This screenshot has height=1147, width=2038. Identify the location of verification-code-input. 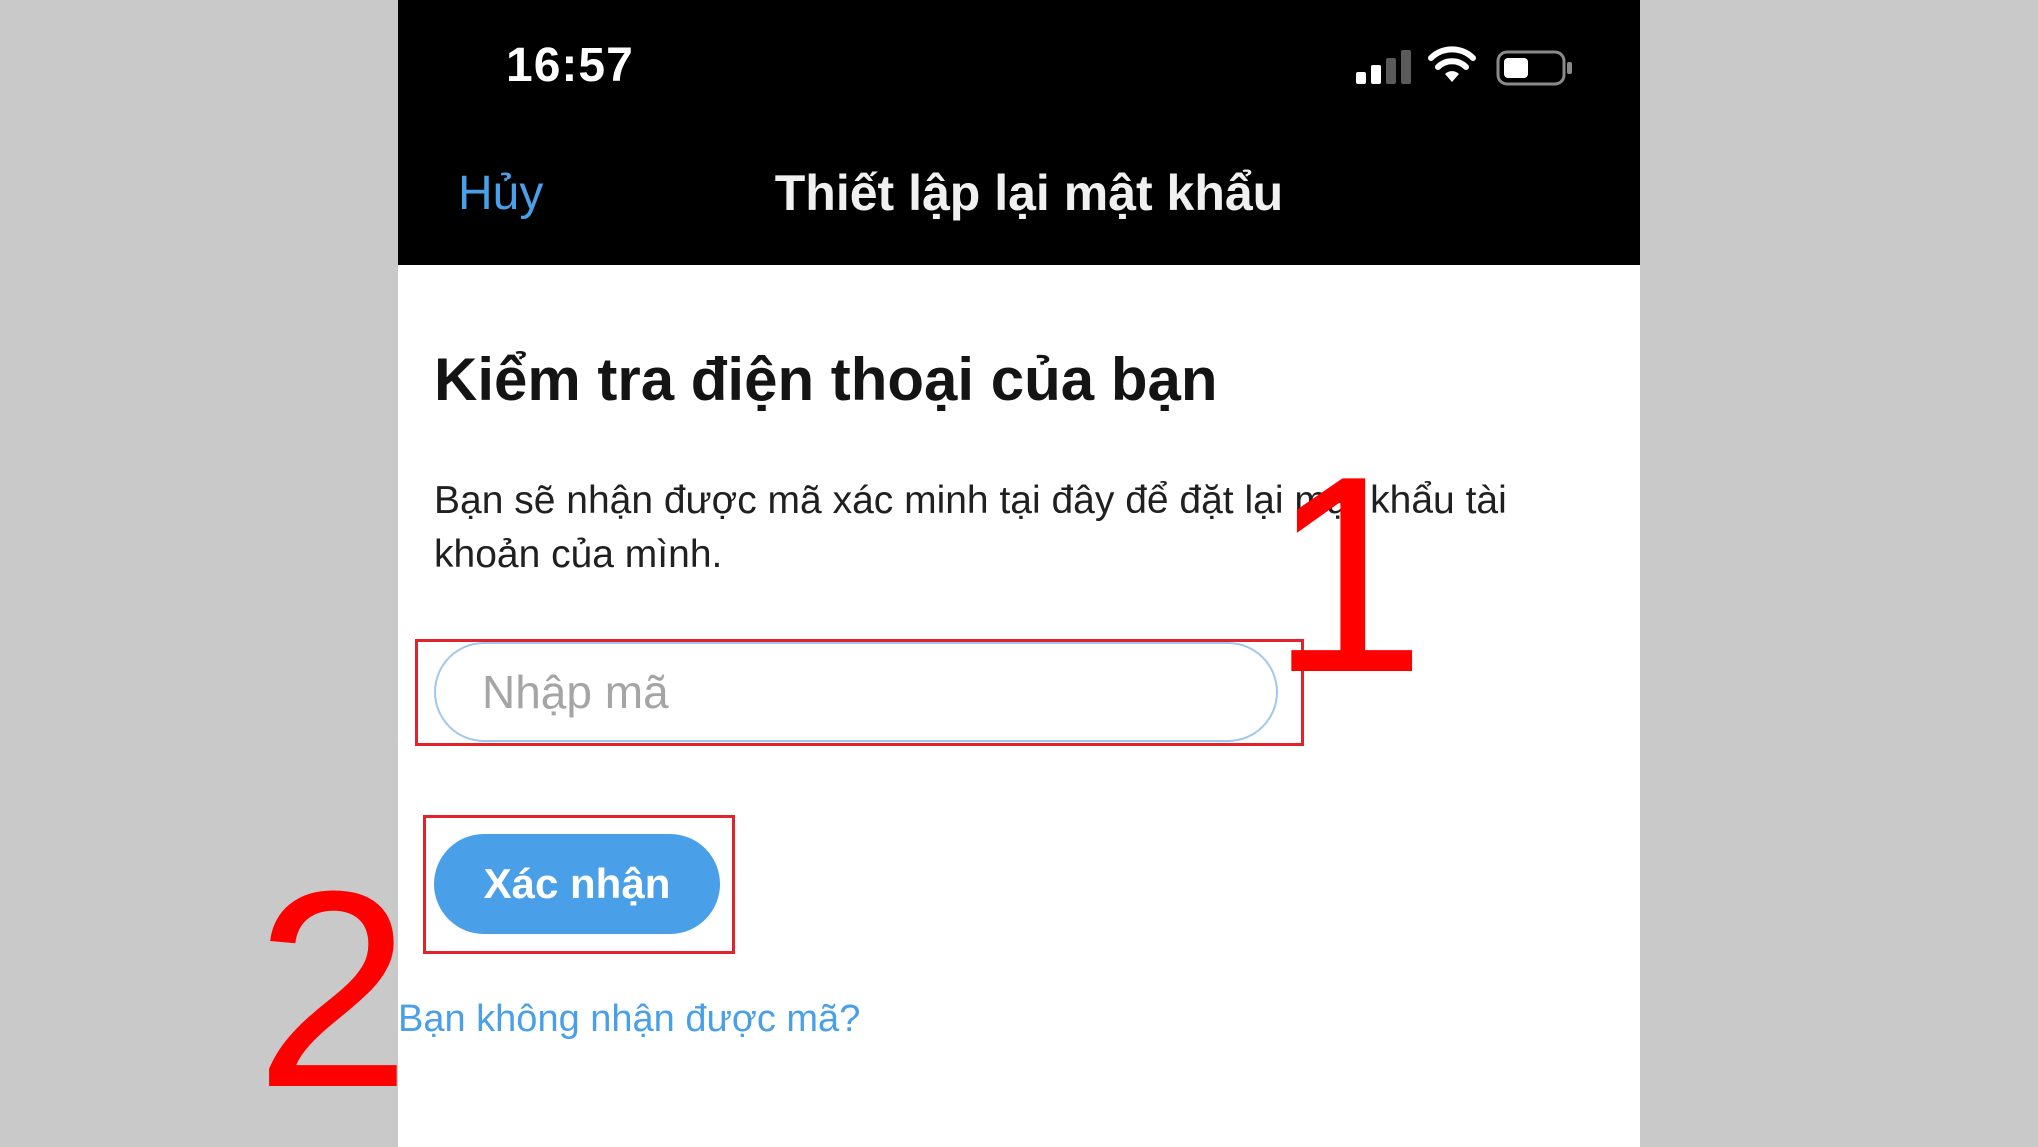
(856, 692).